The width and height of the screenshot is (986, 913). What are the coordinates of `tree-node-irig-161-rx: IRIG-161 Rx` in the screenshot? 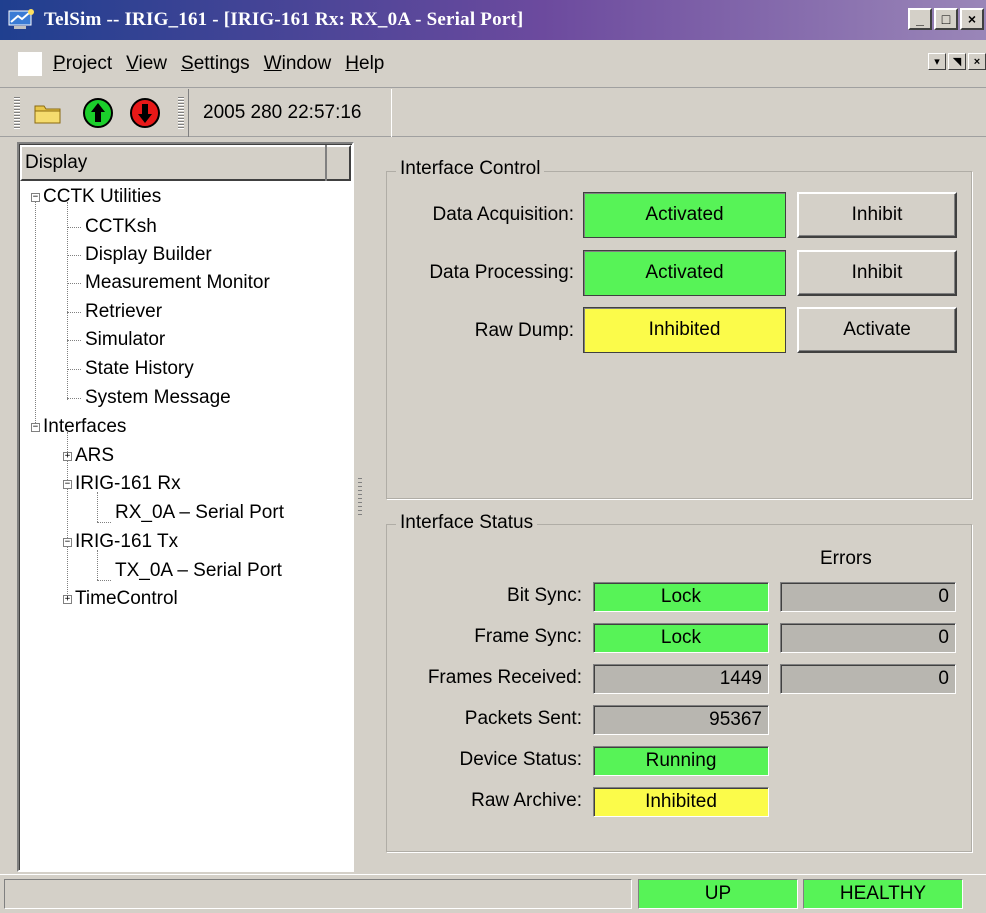 It's located at (128, 484).